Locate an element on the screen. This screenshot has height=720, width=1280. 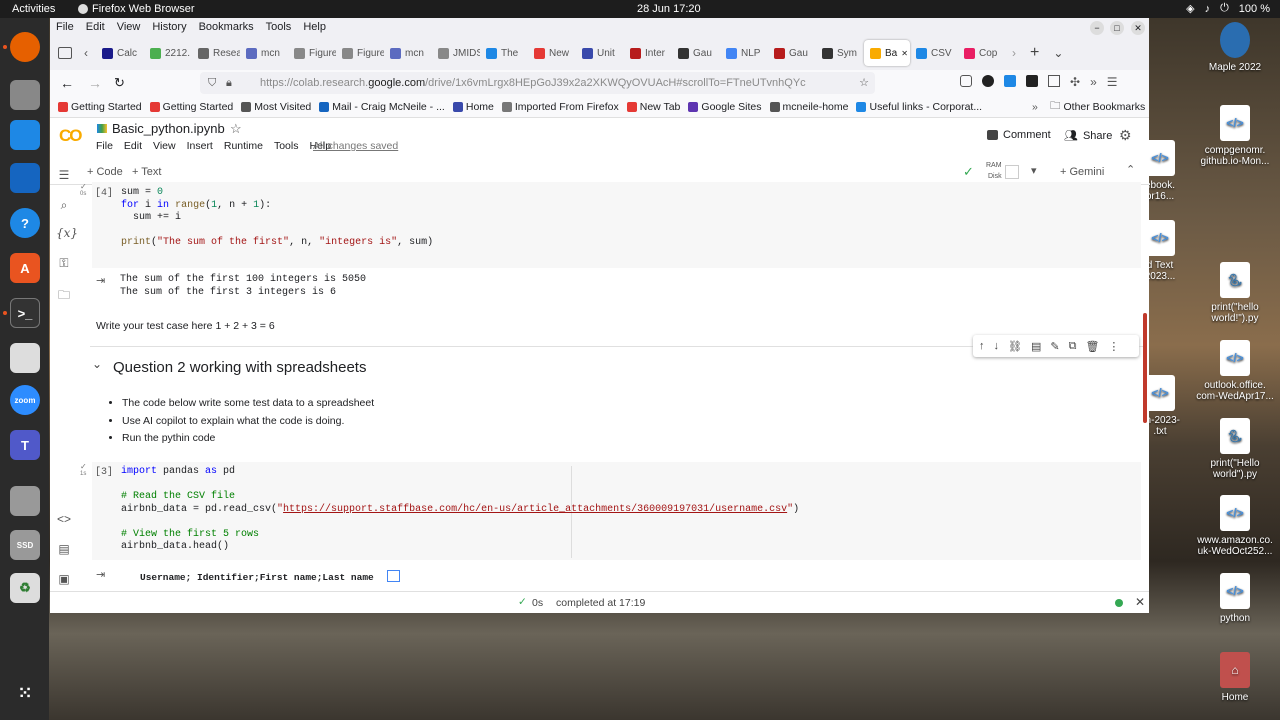
browser-tab: Ba ✕ is located at coordinates (887, 53).